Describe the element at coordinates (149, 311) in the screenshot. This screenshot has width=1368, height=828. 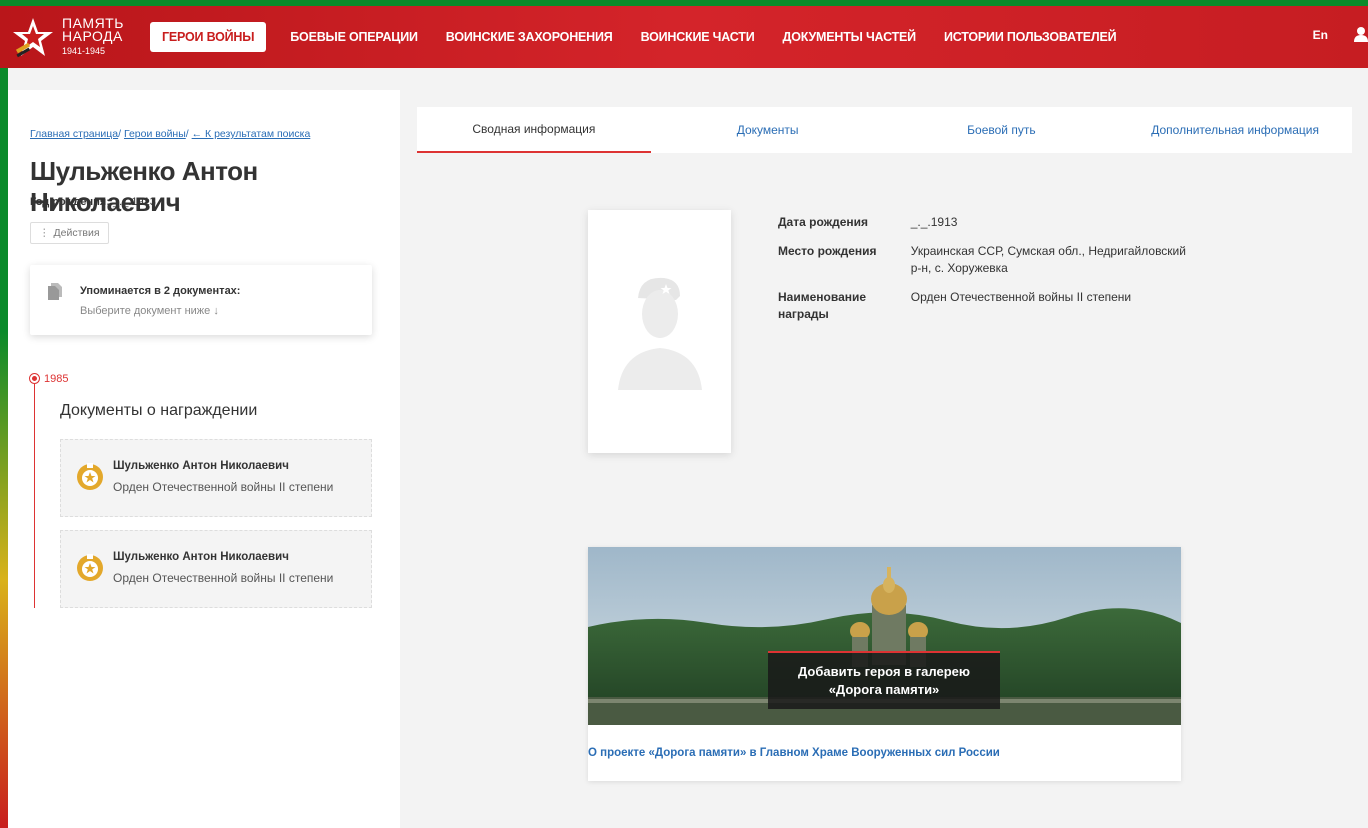
I see `mentions-subtitle: Выберите документ ниже ↓` at that location.